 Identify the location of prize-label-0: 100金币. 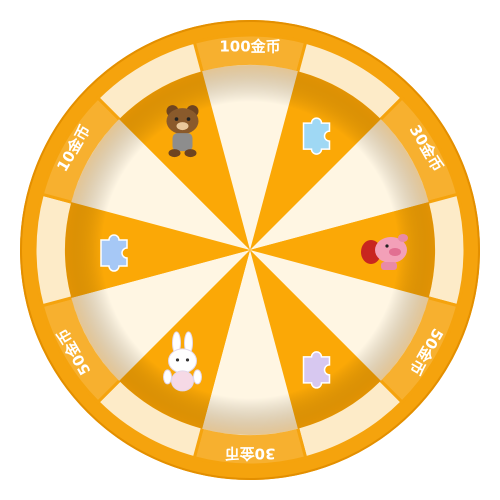
(249, 47).